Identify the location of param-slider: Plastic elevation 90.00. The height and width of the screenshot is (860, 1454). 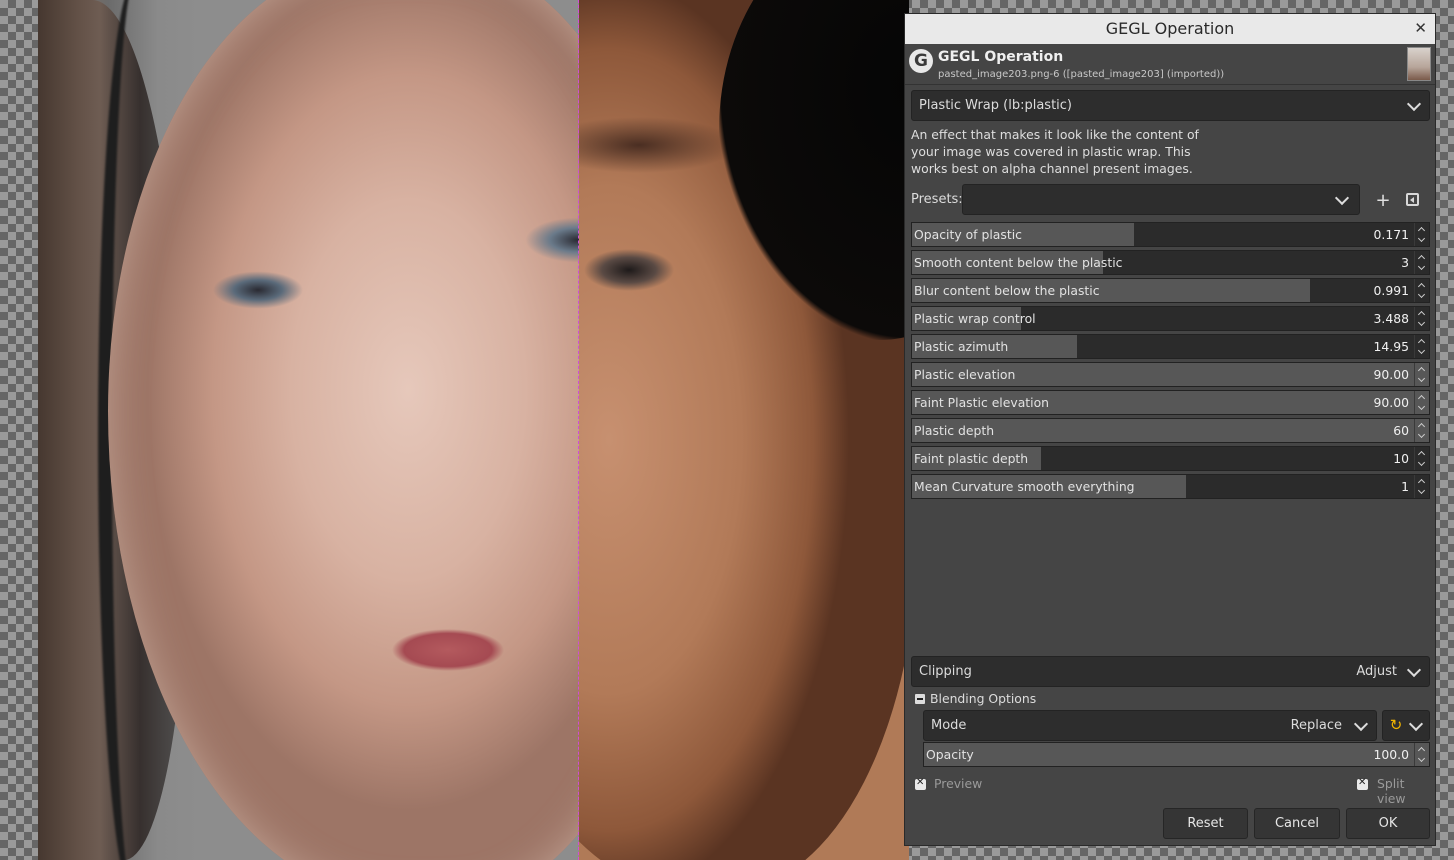
(1170, 374).